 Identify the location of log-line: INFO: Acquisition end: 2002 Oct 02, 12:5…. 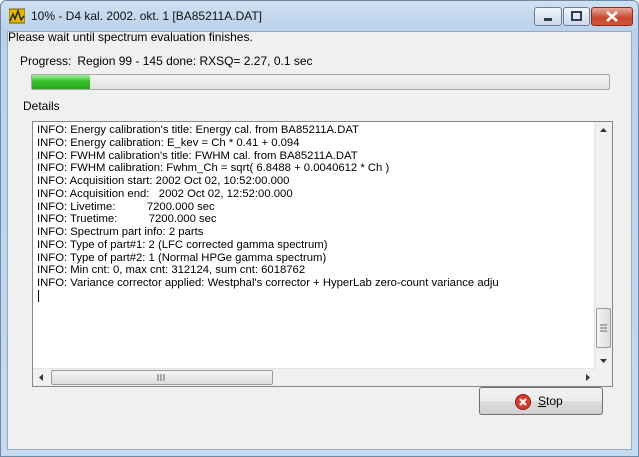
(165, 193).